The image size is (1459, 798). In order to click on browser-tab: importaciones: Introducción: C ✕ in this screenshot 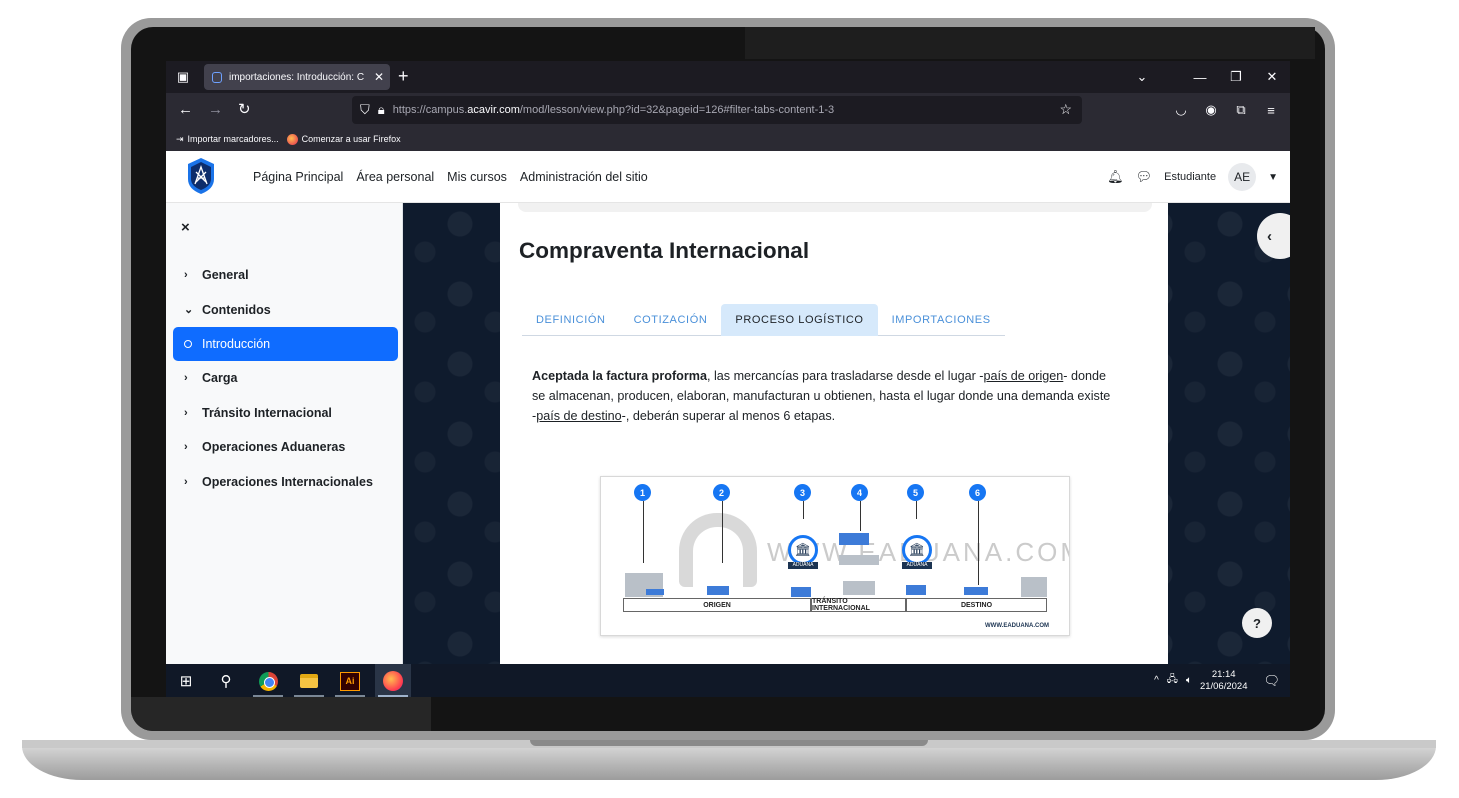, I will do `click(297, 77)`.